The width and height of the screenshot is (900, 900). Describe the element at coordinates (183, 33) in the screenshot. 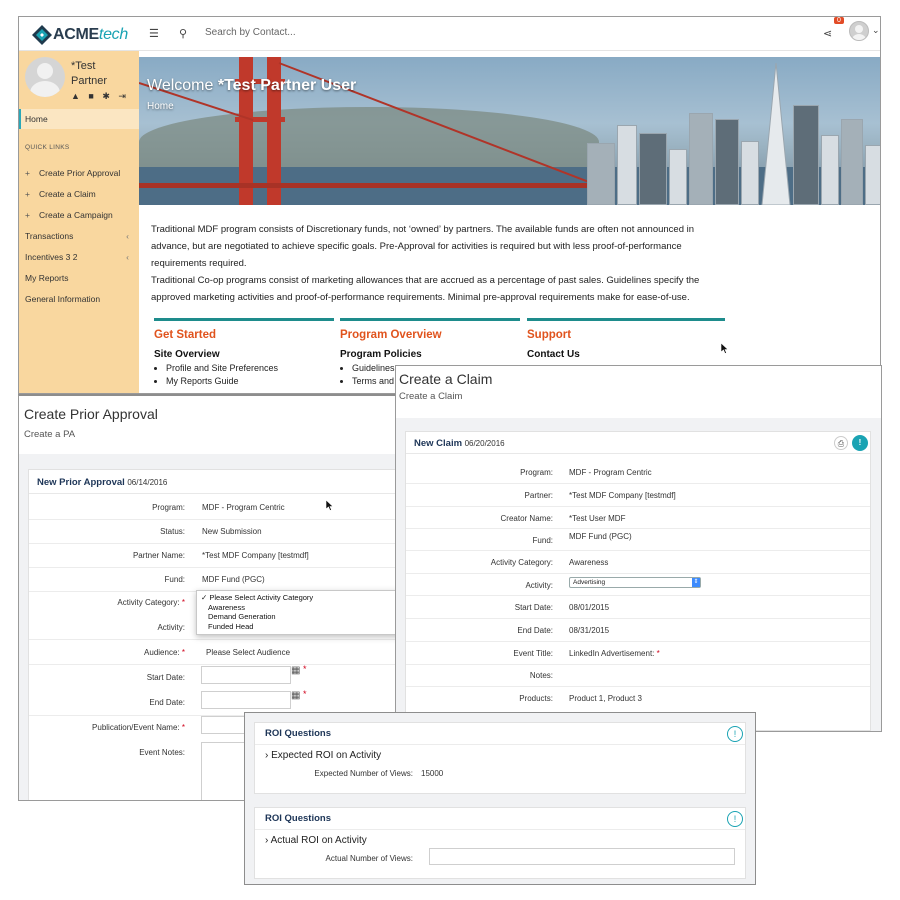

I see `search-icon: ⚲` at that location.